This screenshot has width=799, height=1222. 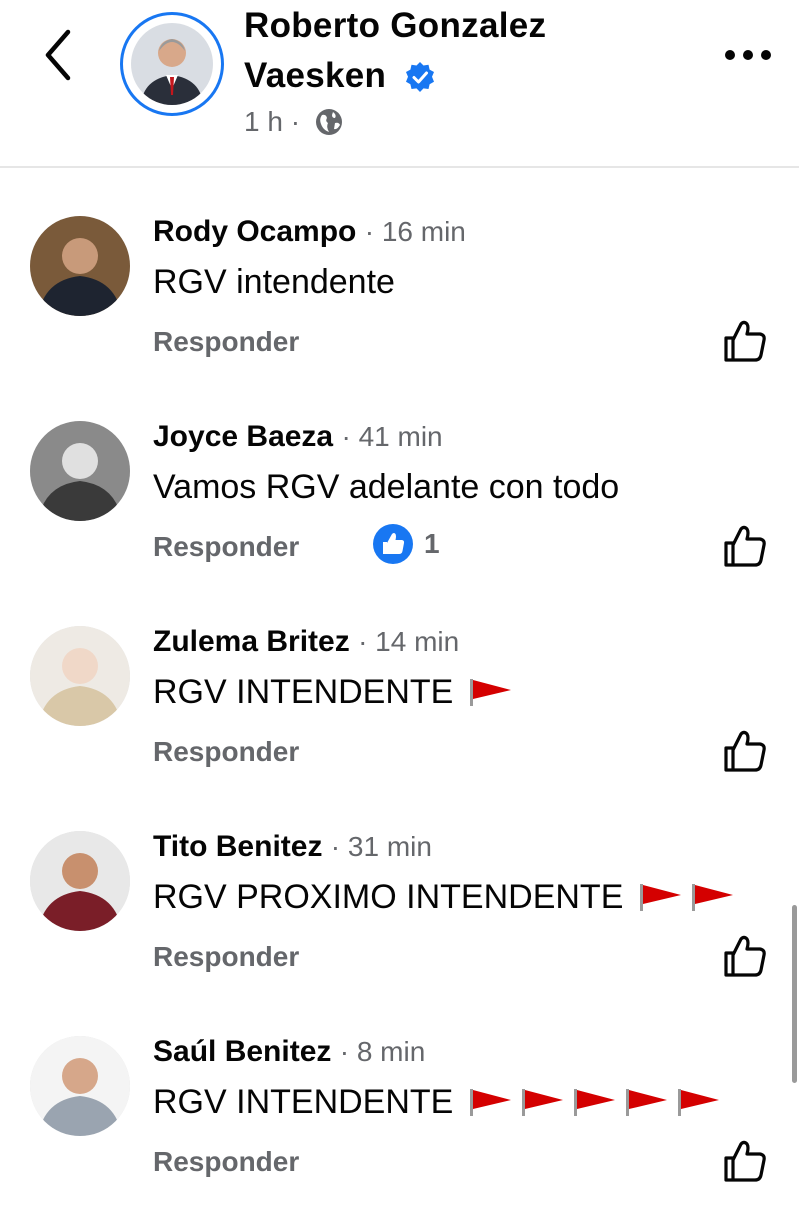 I want to click on comment-text-line: RGV PROXIMO INTENDENTE, so click(x=444, y=897).